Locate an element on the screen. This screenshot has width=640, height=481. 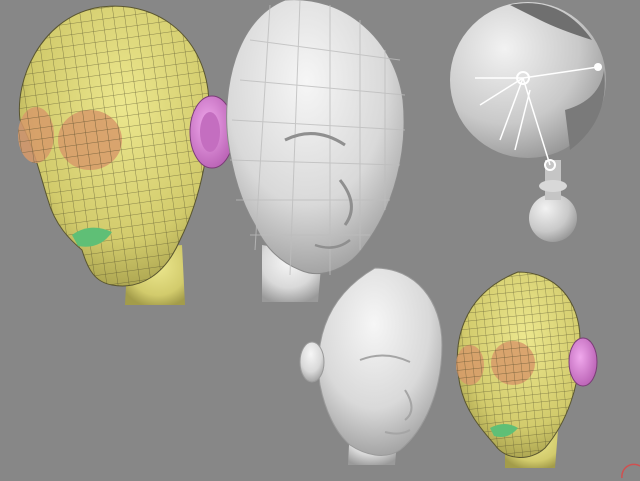
head-shape is located at coordinates (380, 361).